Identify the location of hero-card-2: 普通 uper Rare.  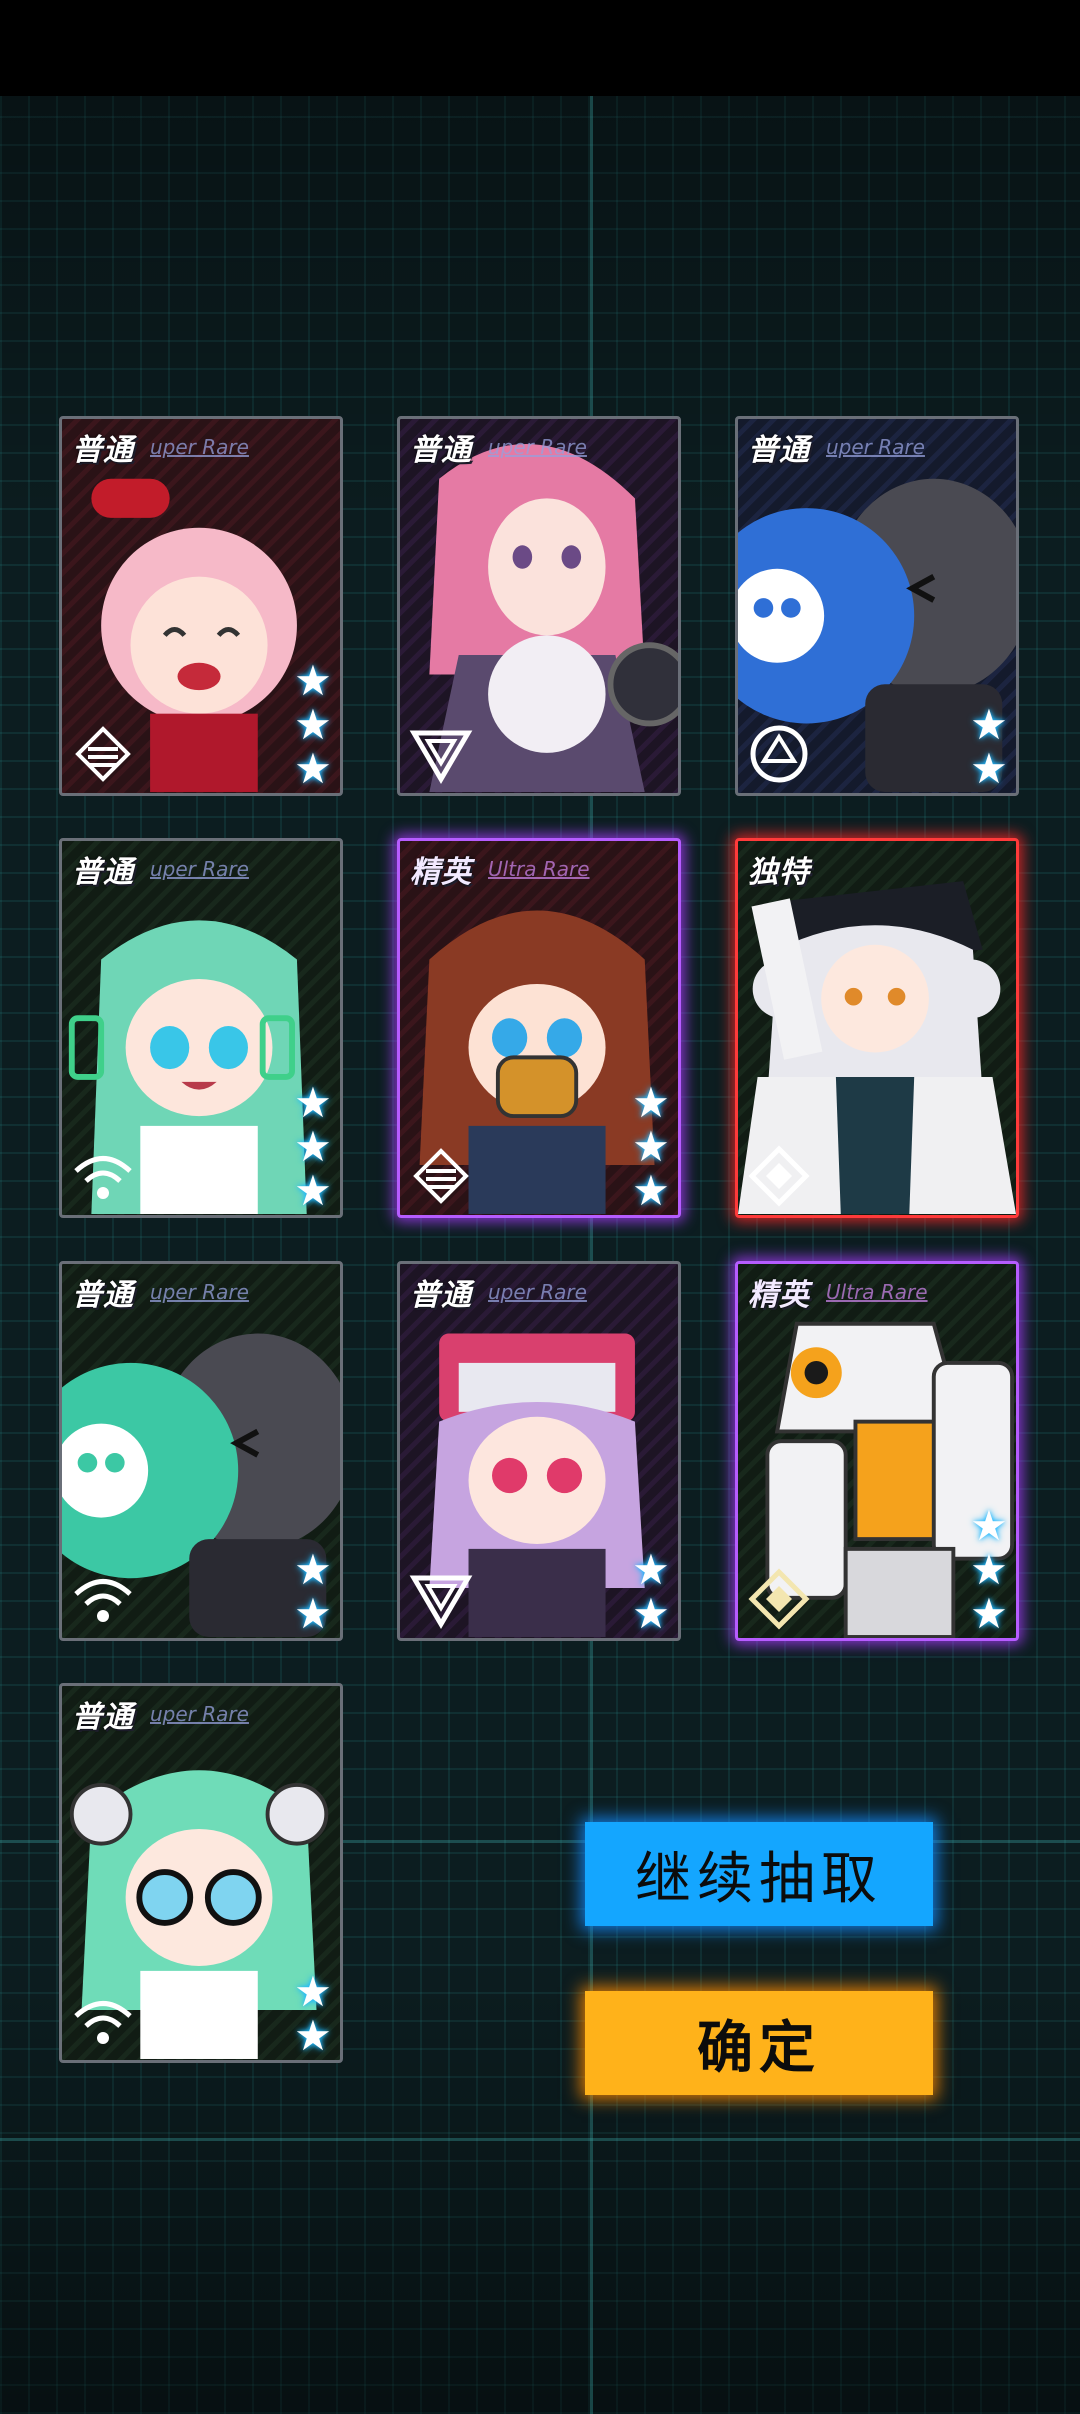
(539, 606).